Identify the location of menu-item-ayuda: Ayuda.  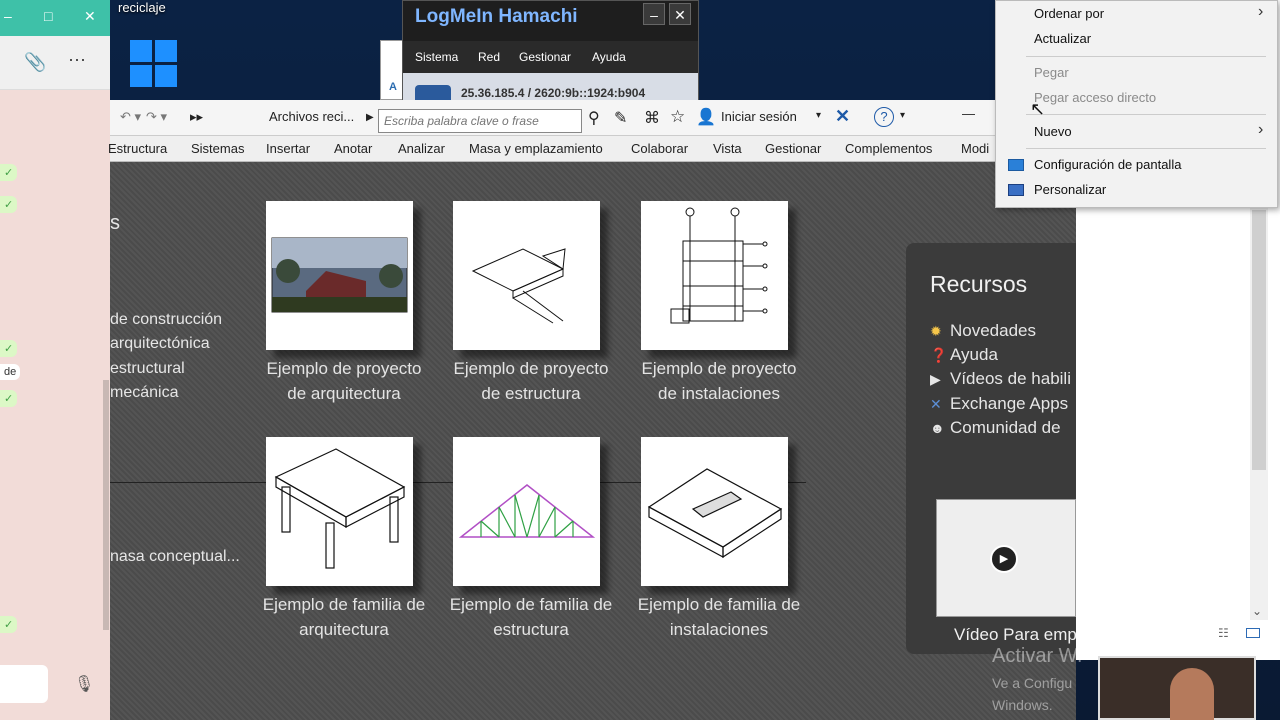
(609, 57).